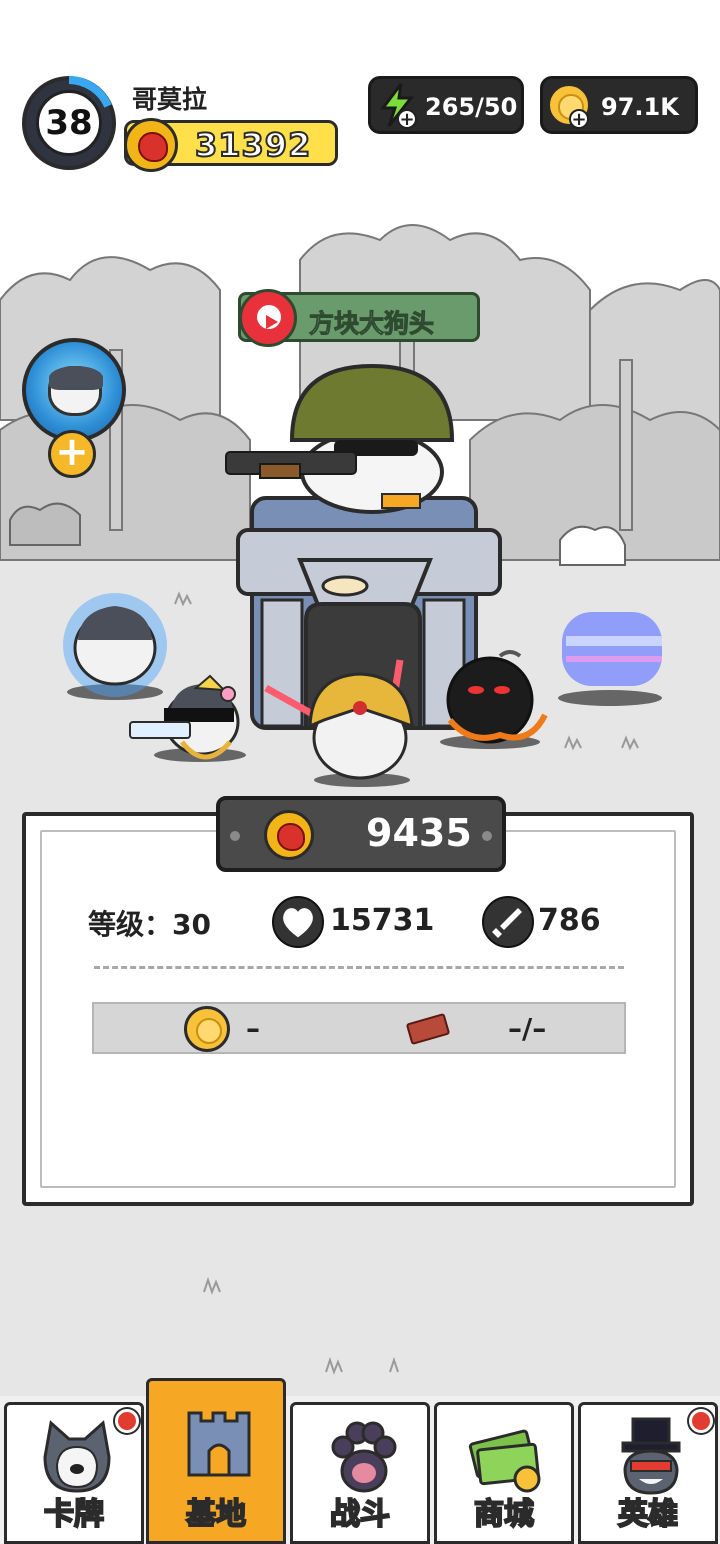  Describe the element at coordinates (504, 1514) in the screenshot. I see `tab-shop-label: 商城` at that location.